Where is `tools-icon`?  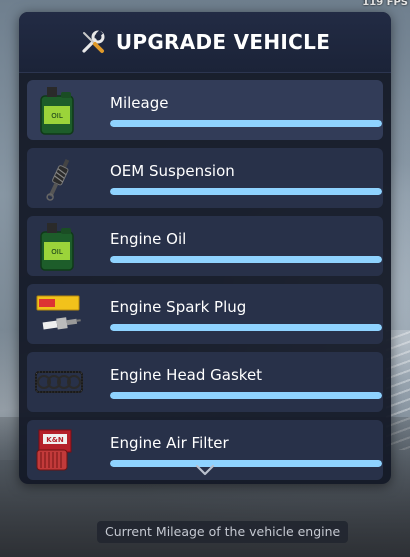
tools-icon is located at coordinates (93, 41).